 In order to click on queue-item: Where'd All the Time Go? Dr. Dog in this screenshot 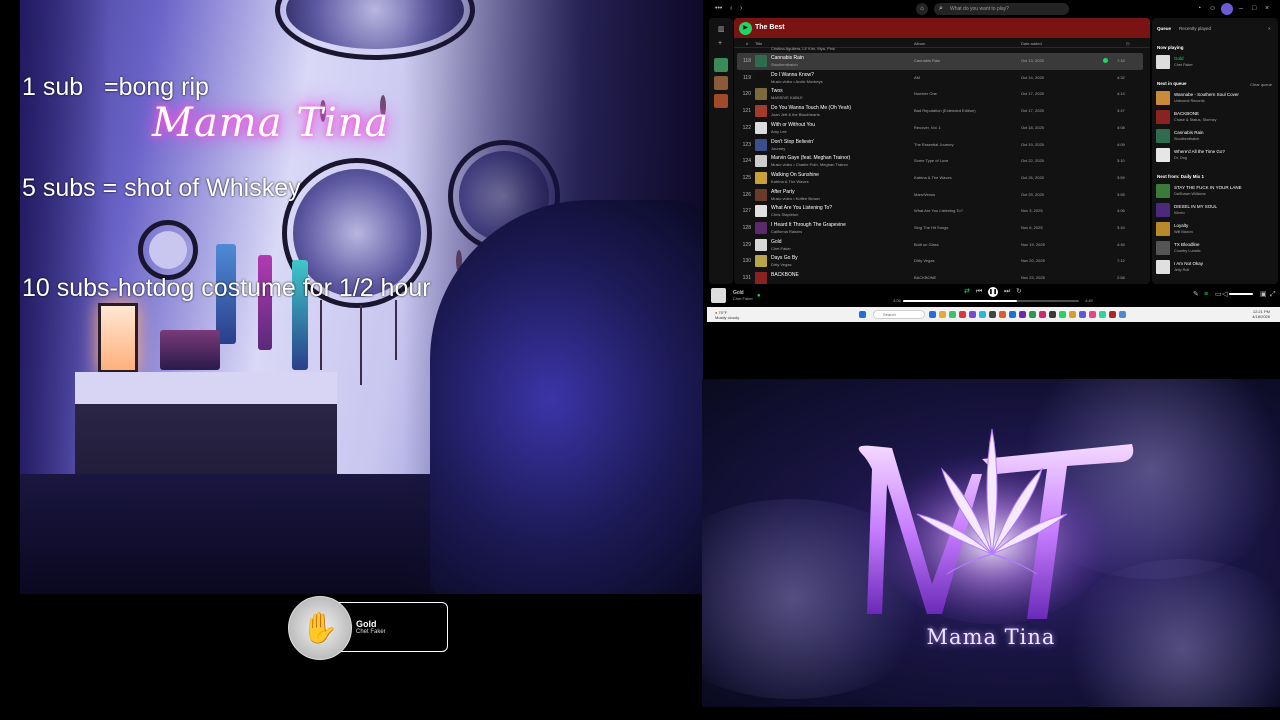, I will do `click(1215, 155)`.